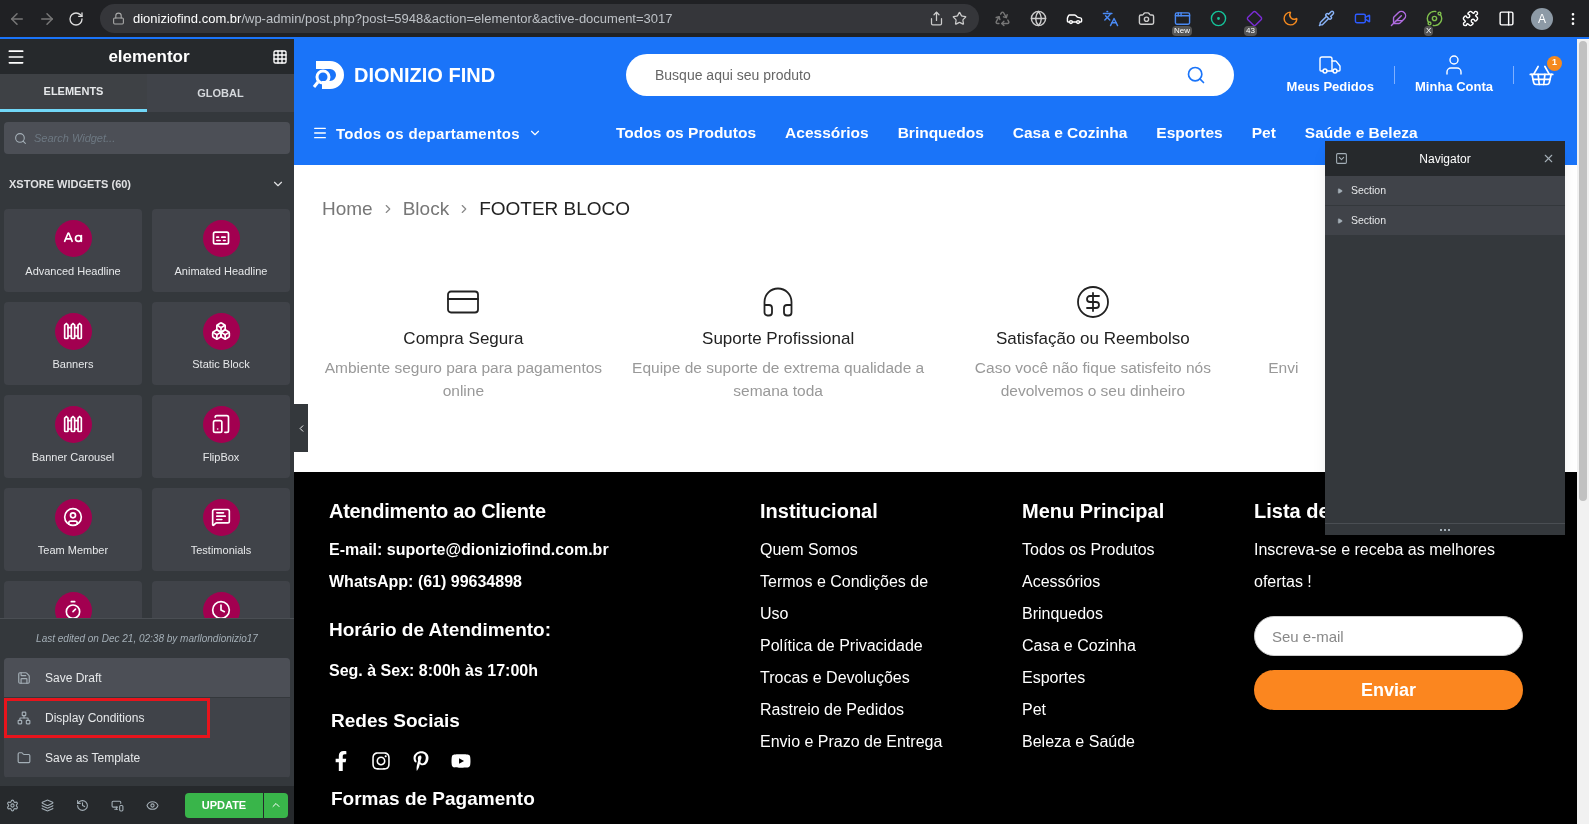  Describe the element at coordinates (438, 511) in the screenshot. I see `footer-heading: Atendimento ao Cliente` at that location.